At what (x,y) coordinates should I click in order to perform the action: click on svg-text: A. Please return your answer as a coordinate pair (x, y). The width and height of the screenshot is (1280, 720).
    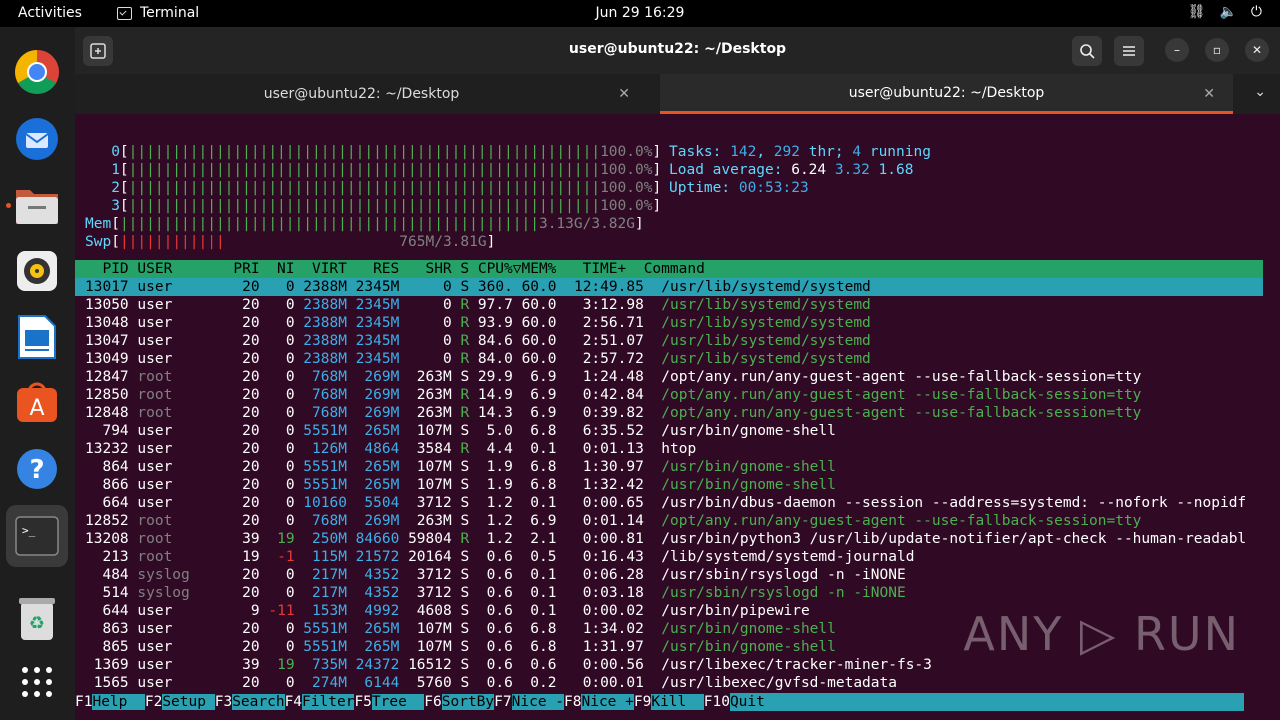
    Looking at the image, I should click on (36, 408).